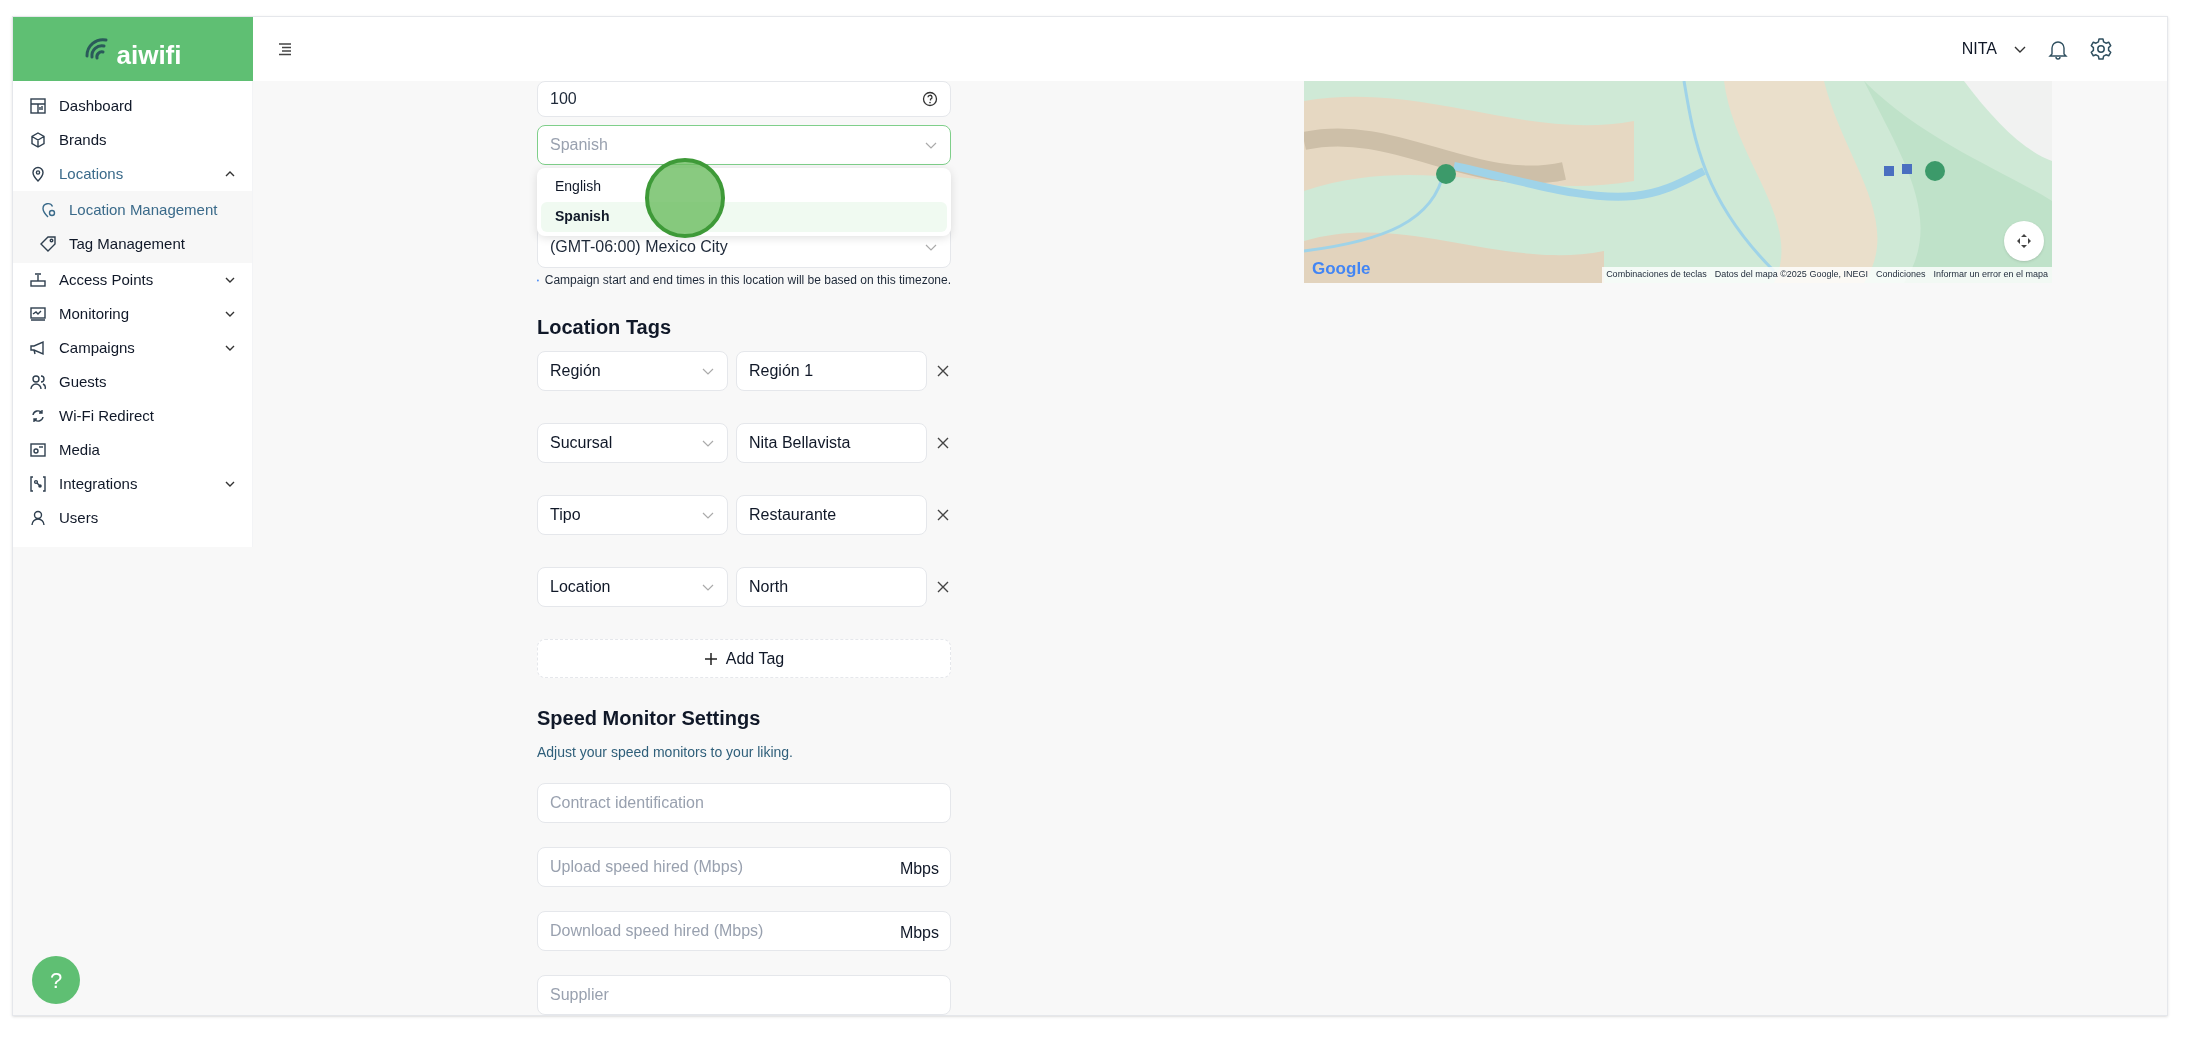 This screenshot has height=1044, width=2210. Describe the element at coordinates (1678, 182) in the screenshot. I see `map: Google Combinaciones de teclas Datos del mapa ©2025 Google, INEGI Condiciones Informar un error en el mapa` at that location.